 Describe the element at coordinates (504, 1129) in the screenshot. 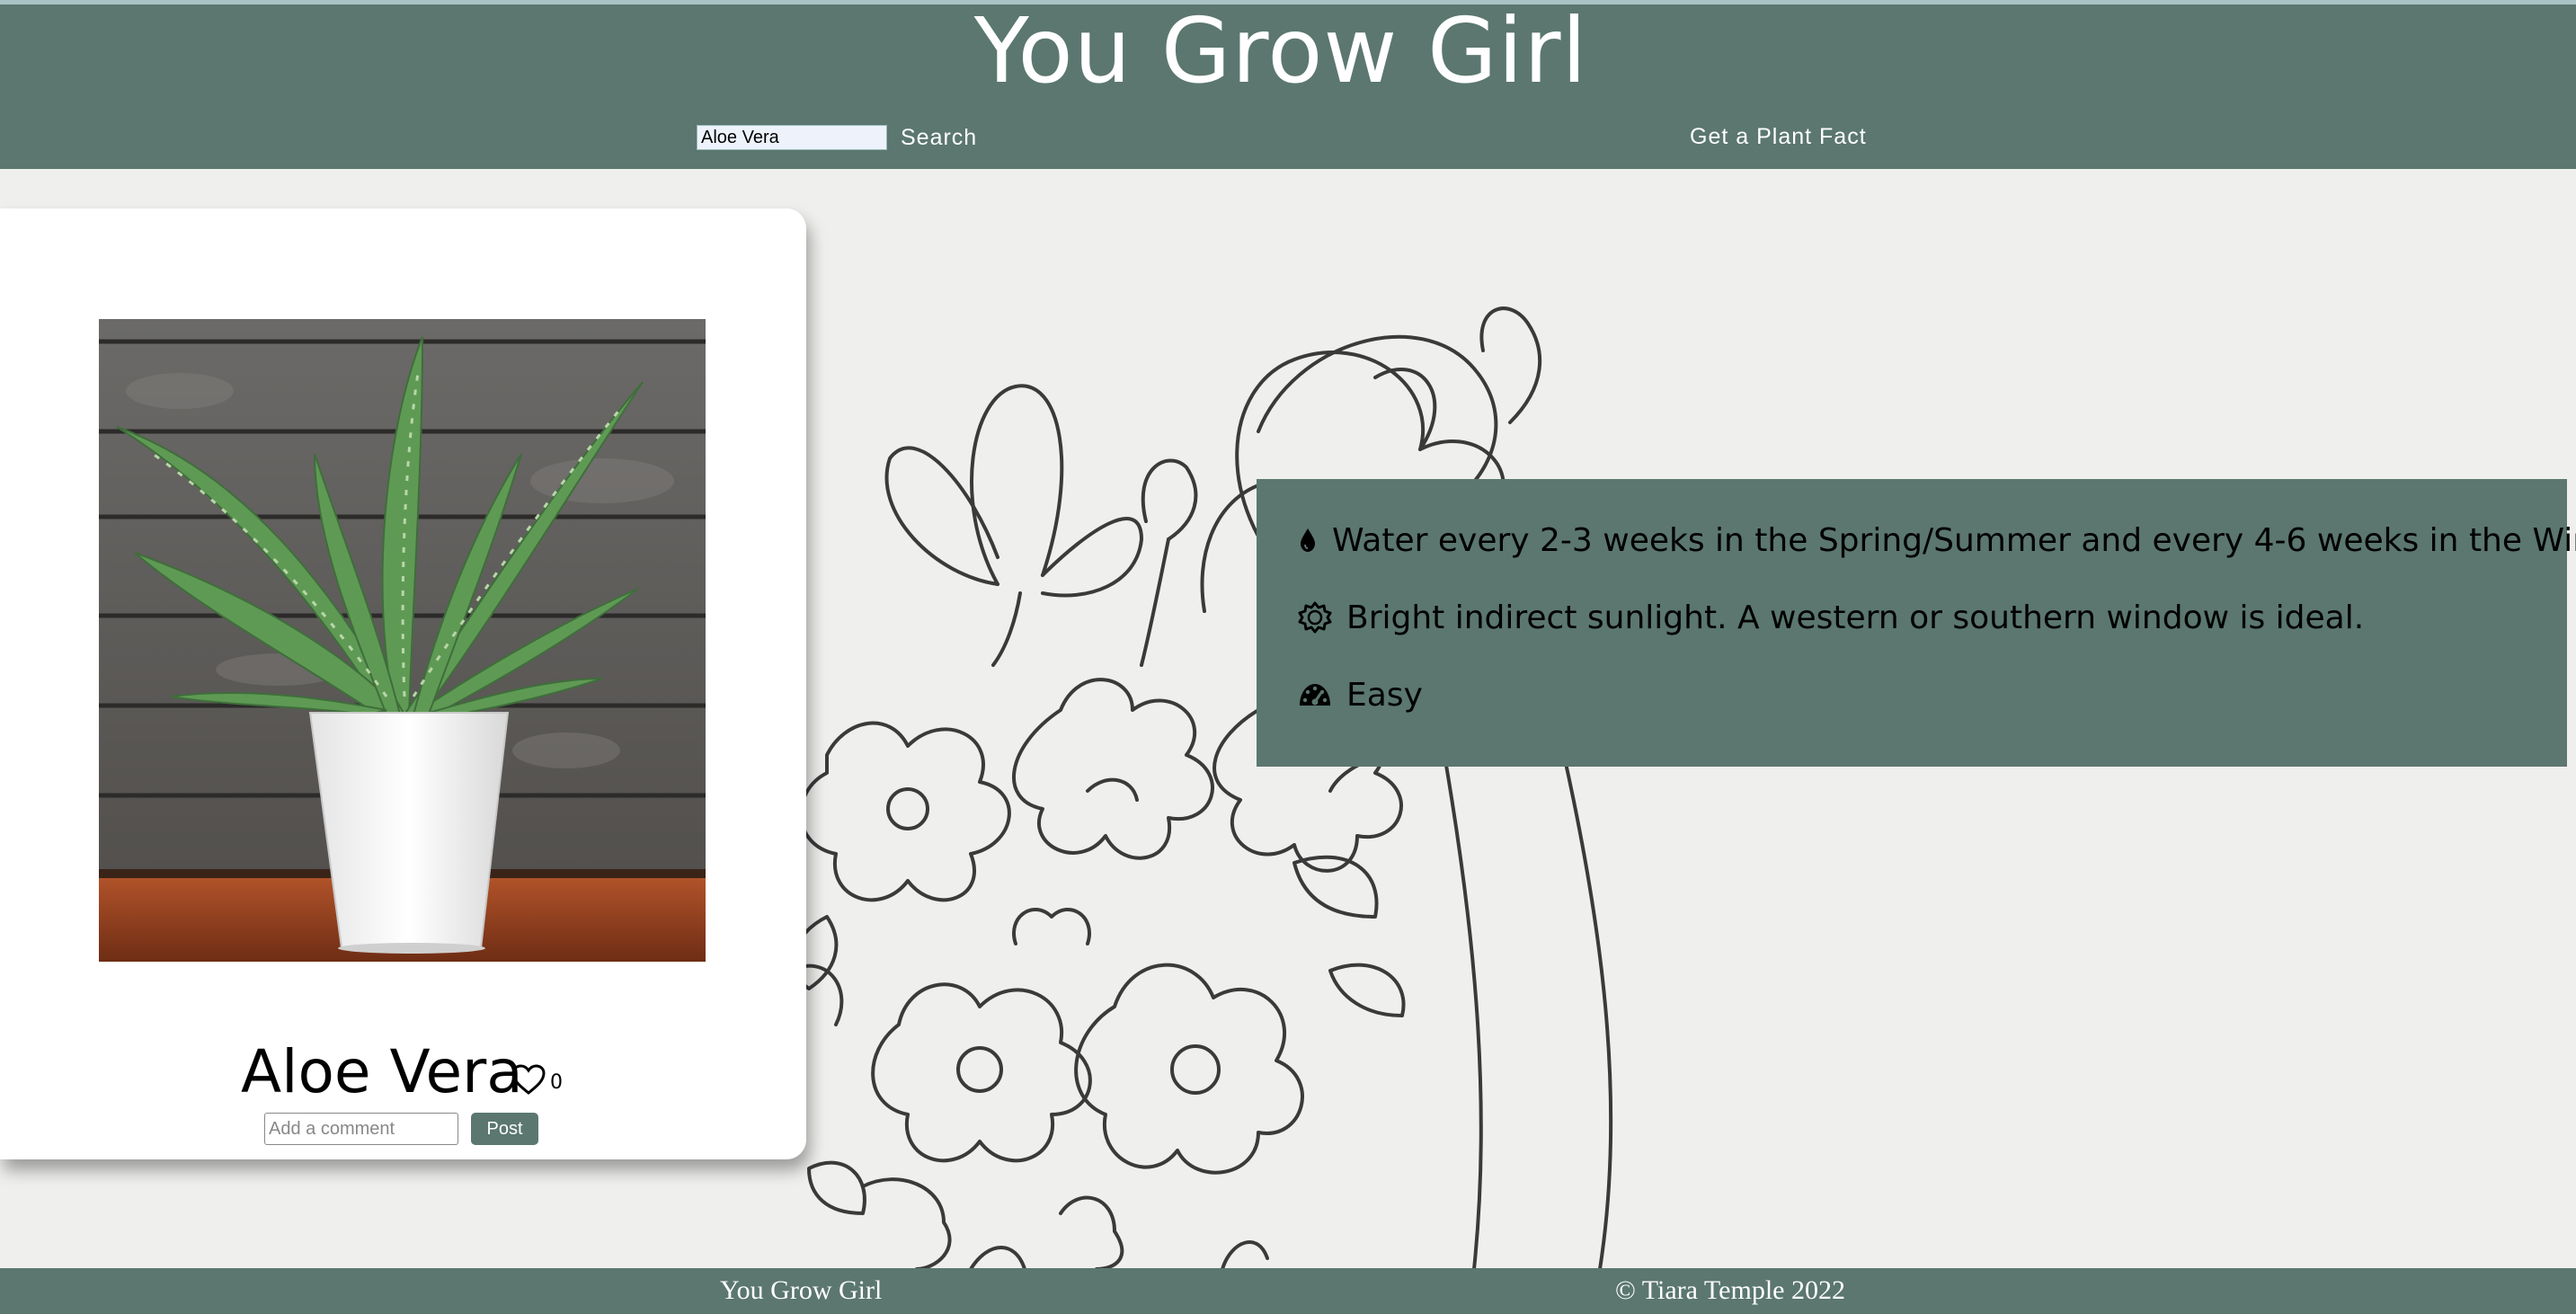

I see `post-button: Post` at that location.